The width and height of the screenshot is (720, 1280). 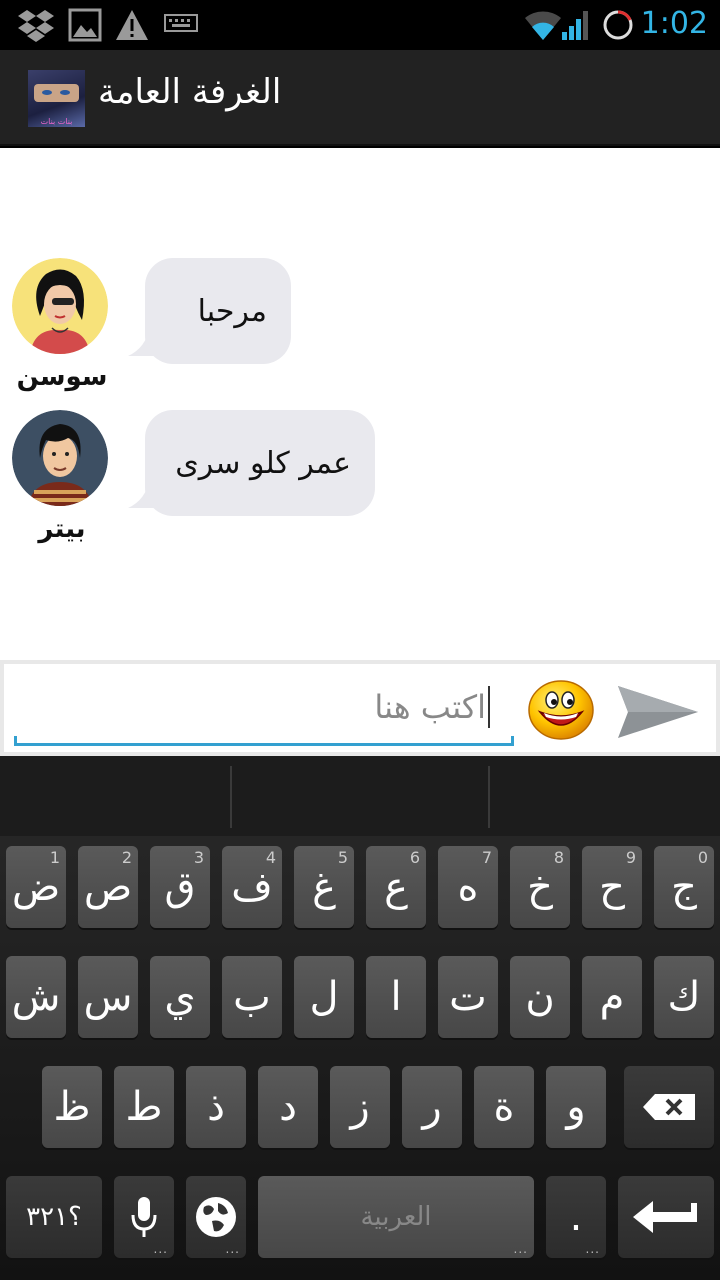 I want to click on key-letter: ش, so click(x=36, y=997).